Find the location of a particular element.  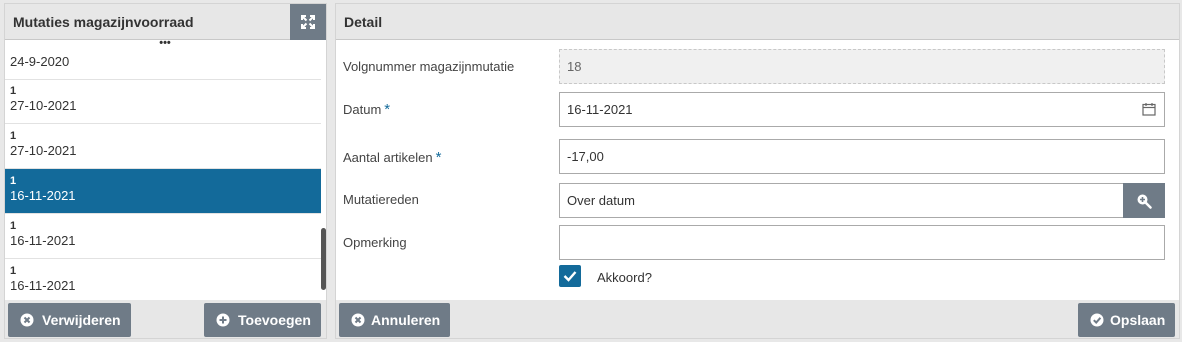

mutatiereden-value: Over datum is located at coordinates (601, 200).